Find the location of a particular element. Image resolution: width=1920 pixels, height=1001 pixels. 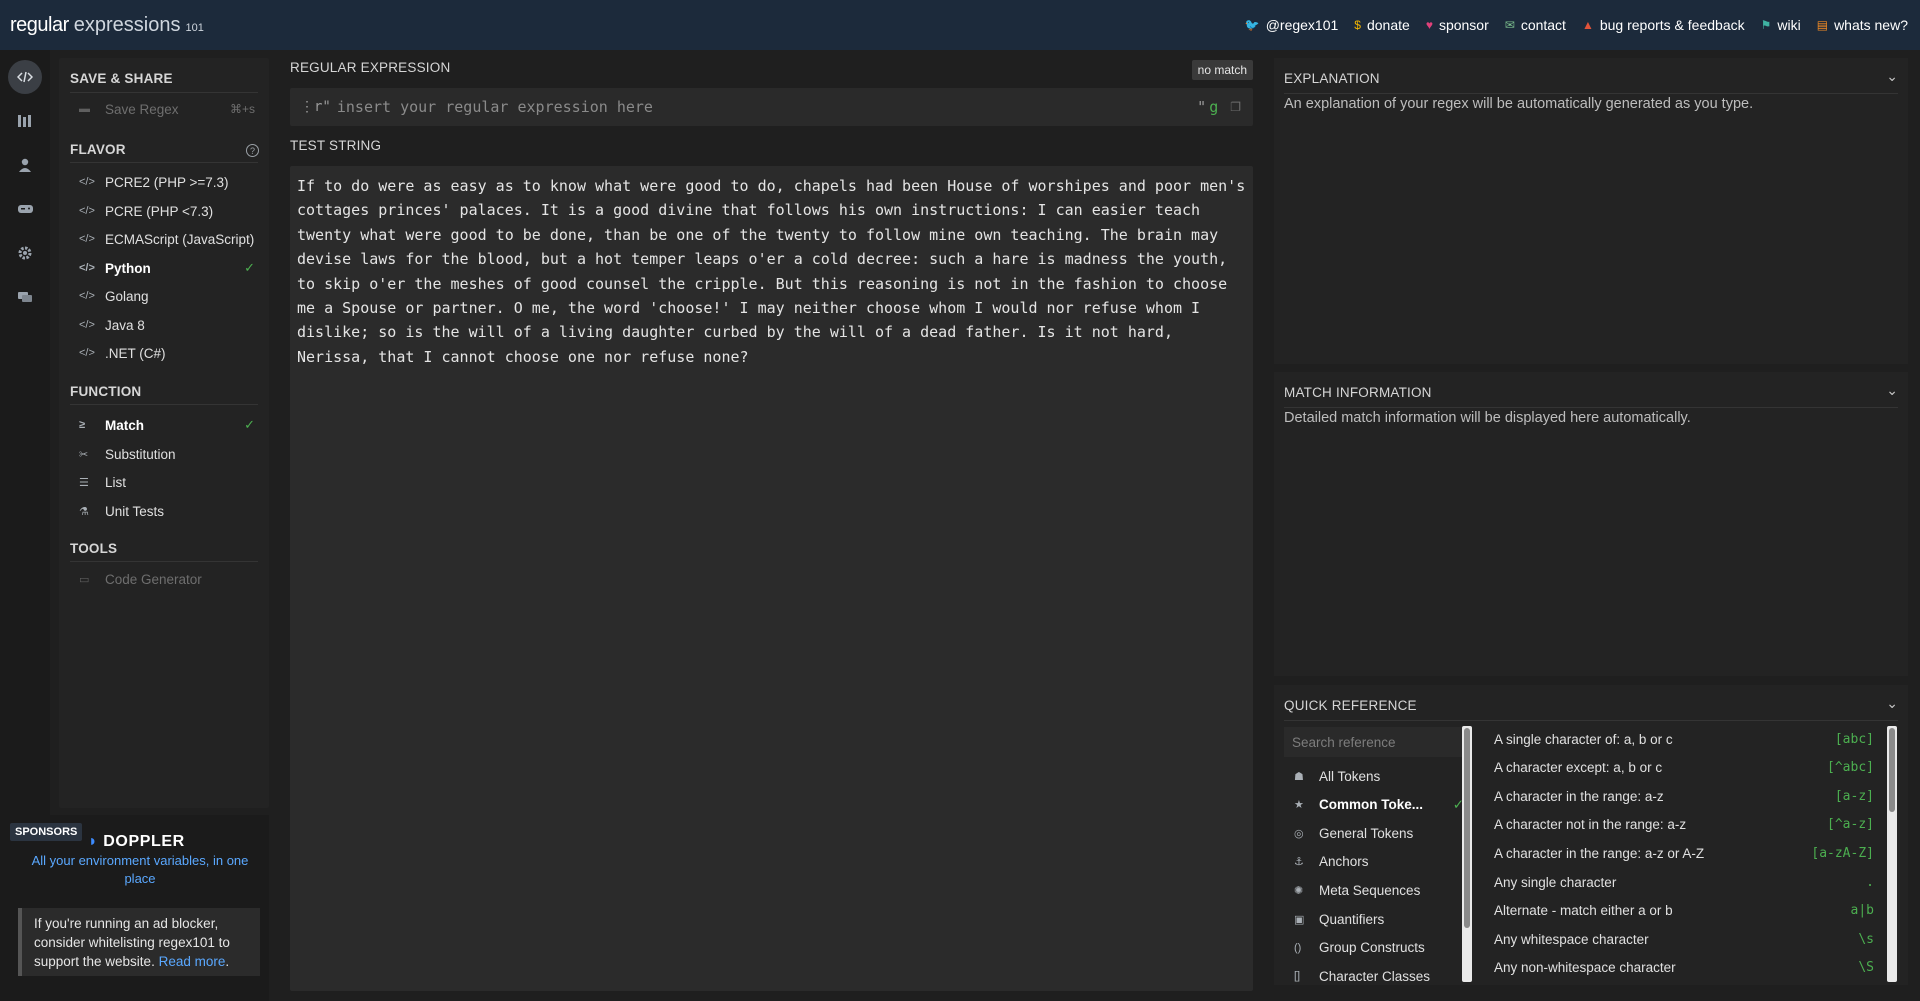

code-generator-button: ▭ Code Generator is located at coordinates (167, 579).